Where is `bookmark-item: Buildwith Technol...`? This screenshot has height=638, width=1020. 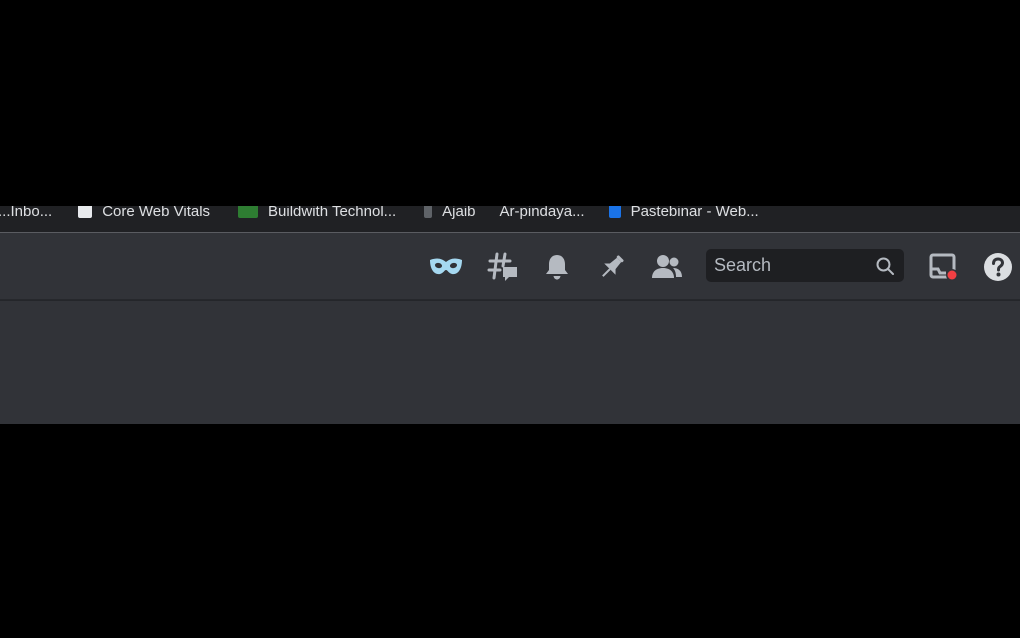
bookmark-item: Buildwith Technol... is located at coordinates (317, 215).